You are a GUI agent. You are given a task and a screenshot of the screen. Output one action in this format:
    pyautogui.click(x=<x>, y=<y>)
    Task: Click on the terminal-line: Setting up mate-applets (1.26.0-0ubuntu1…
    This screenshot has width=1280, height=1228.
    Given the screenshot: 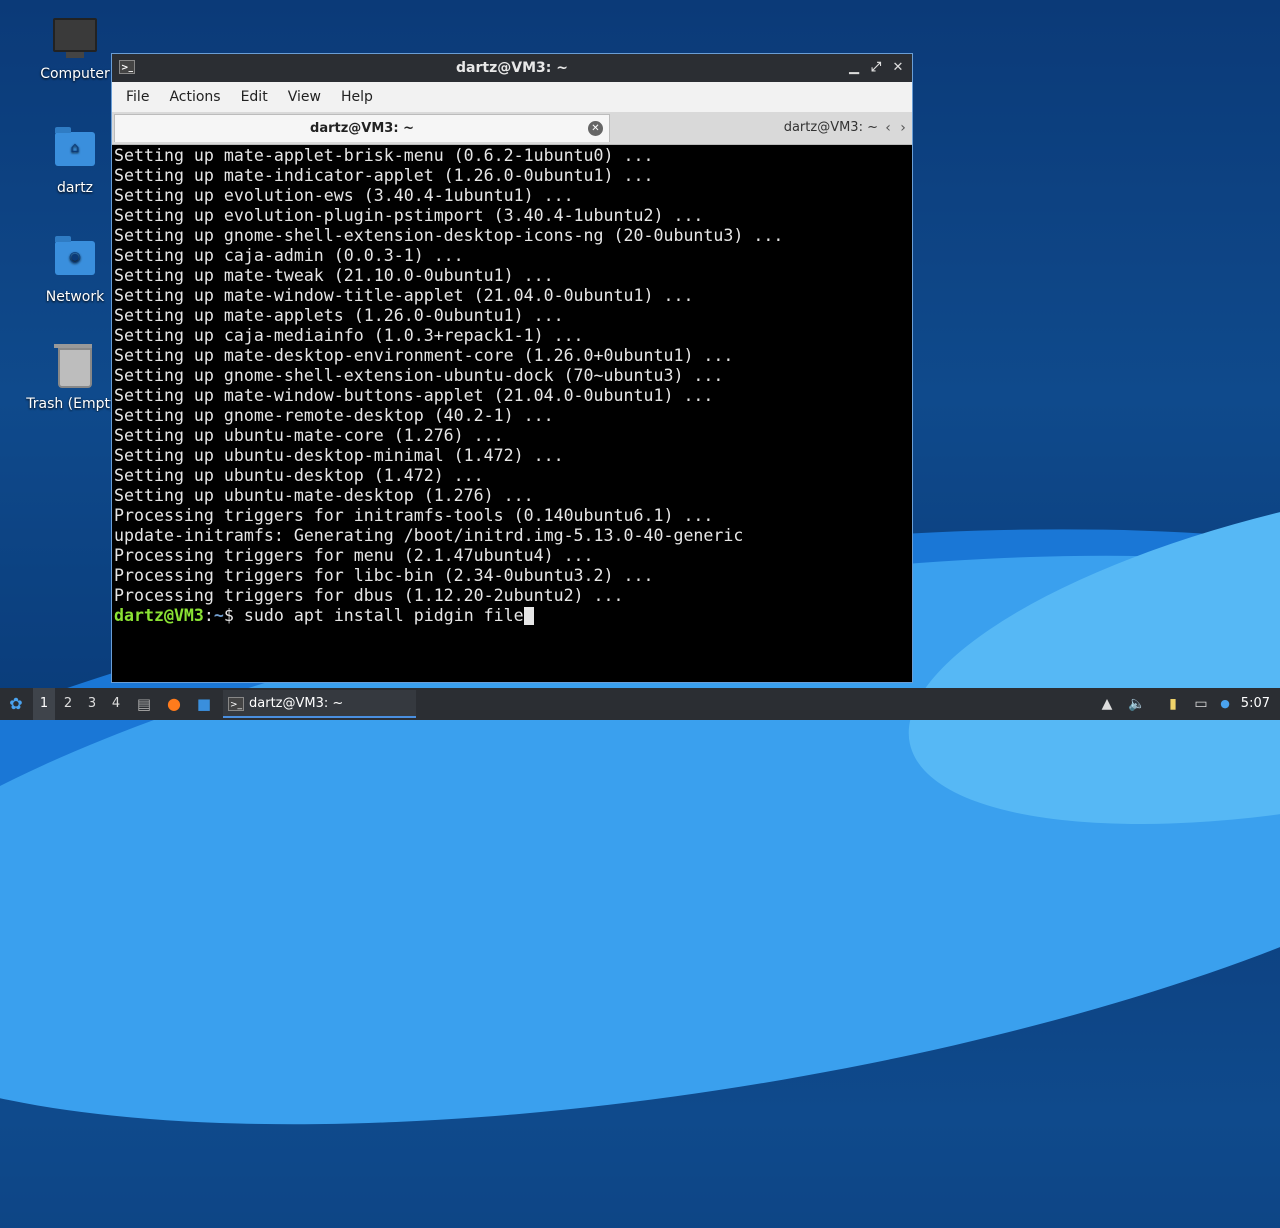 What is the action you would take?
    pyautogui.click(x=339, y=315)
    